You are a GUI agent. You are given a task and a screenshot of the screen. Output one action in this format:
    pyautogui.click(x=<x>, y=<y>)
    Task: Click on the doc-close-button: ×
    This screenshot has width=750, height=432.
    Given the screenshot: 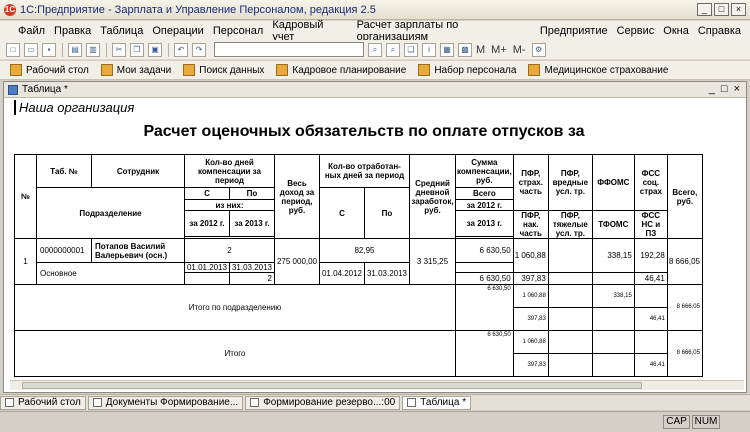 What is the action you would take?
    pyautogui.click(x=737, y=89)
    